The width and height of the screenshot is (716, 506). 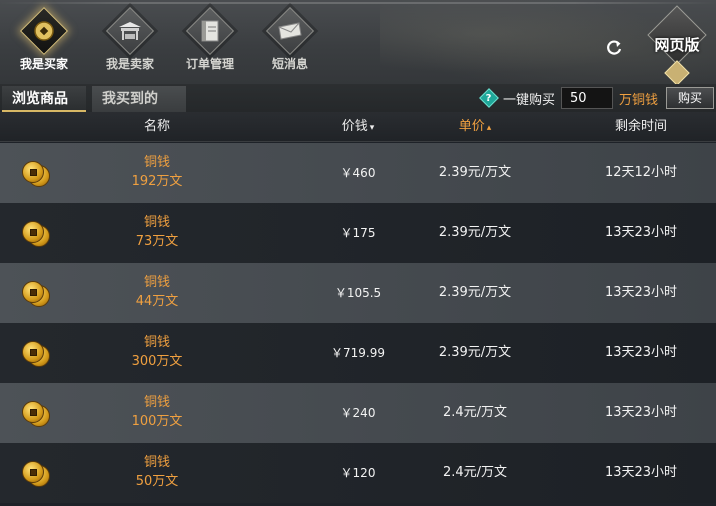 I want to click on nav-seller-label: 我是卖家, so click(x=129, y=64).